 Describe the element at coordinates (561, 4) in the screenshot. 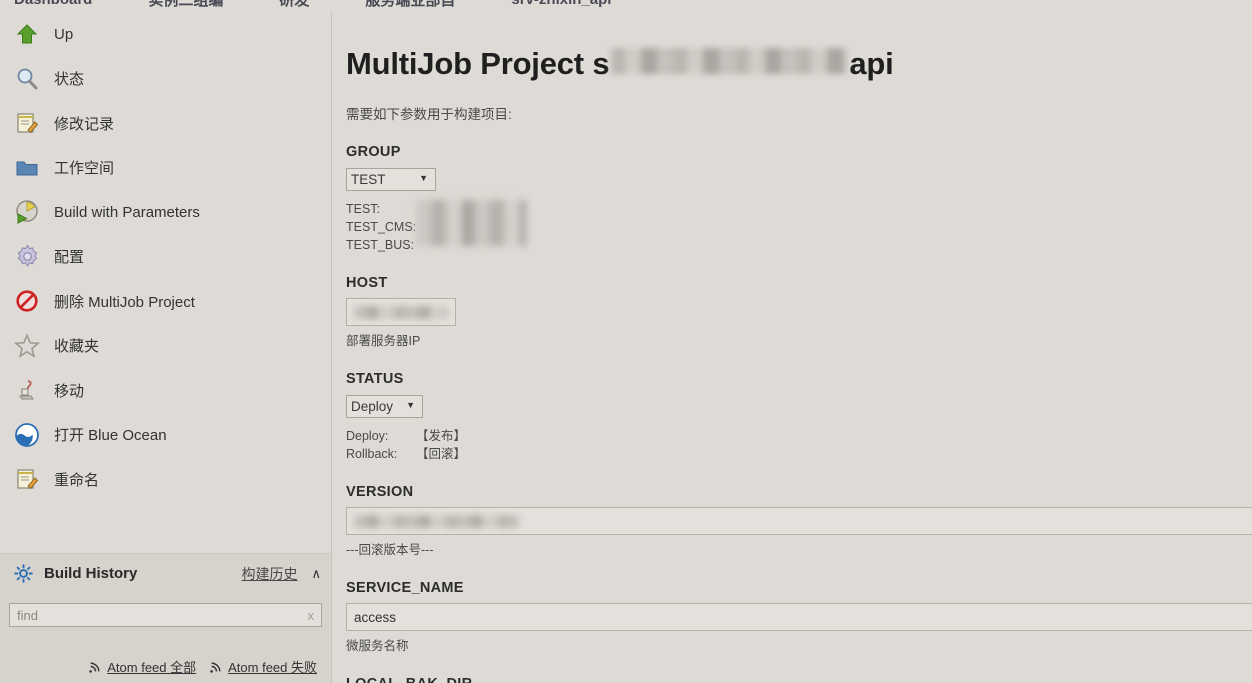

I see `breadcrumb-item-4: srv-zhixin_api` at that location.